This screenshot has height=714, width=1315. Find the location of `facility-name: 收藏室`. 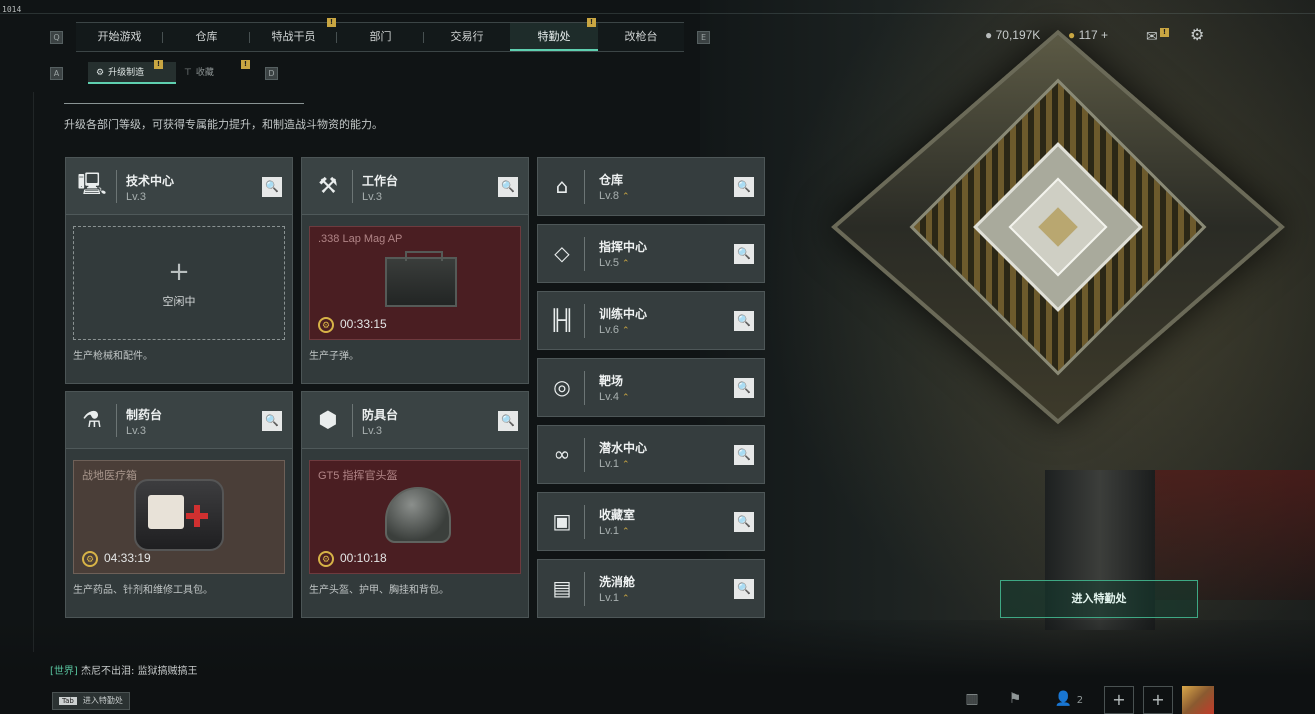

facility-name: 收藏室 is located at coordinates (617, 515).